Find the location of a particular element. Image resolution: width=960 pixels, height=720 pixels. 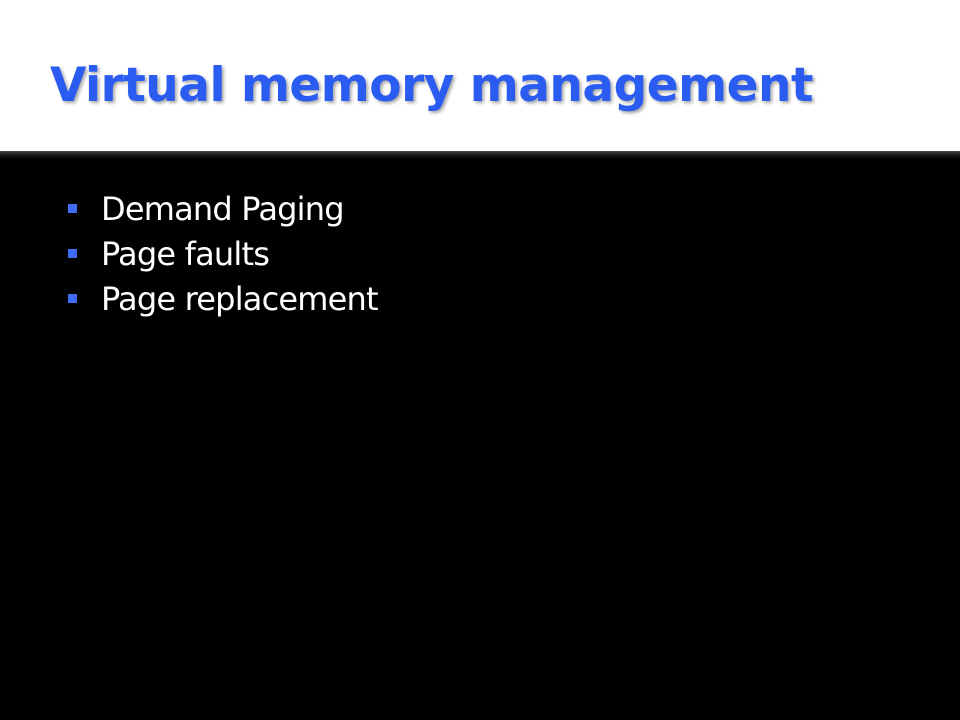

slide-title: Virtual memory management is located at coordinates (431, 85).